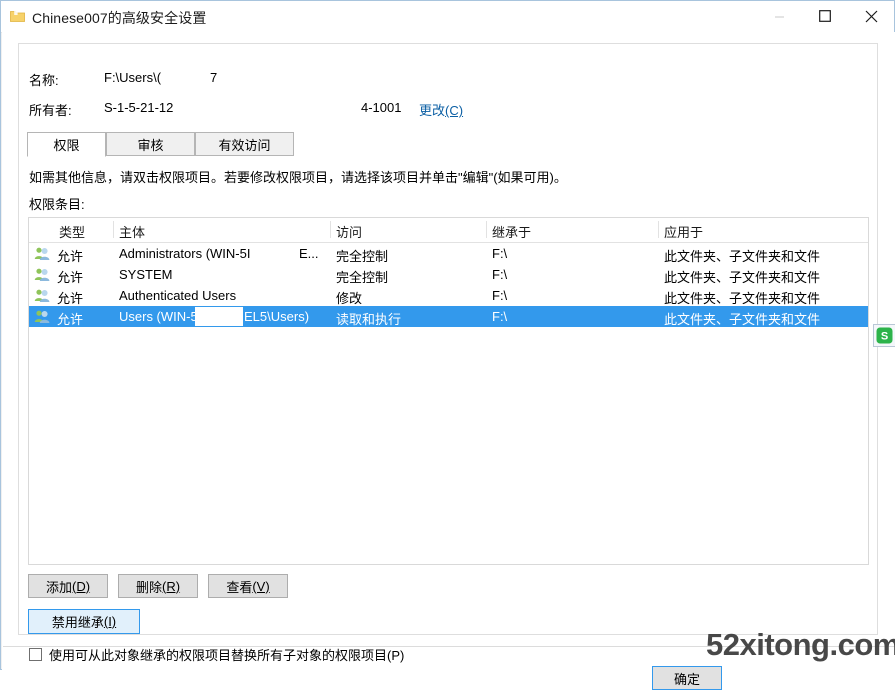 The height and width of the screenshot is (690, 895). I want to click on name-label: 名称:, so click(44, 80).